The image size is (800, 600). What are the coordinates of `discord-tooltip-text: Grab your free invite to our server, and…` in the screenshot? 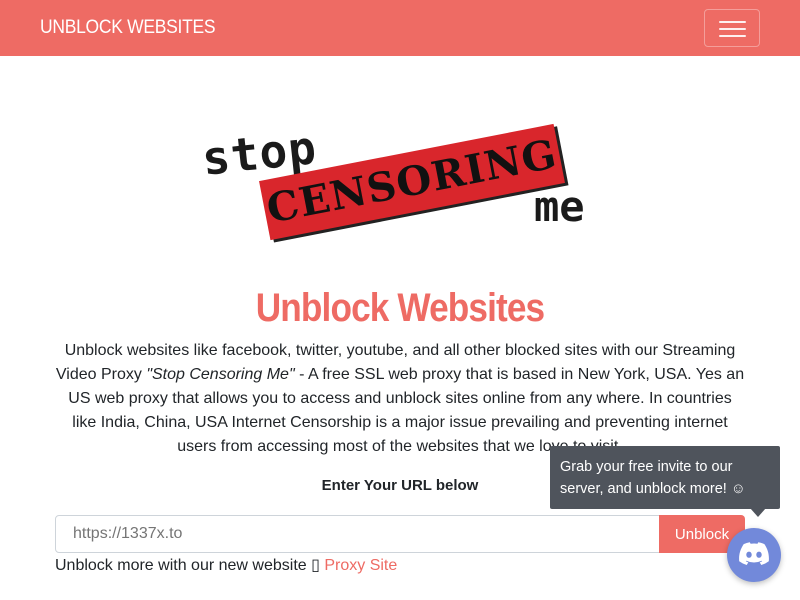 It's located at (653, 478).